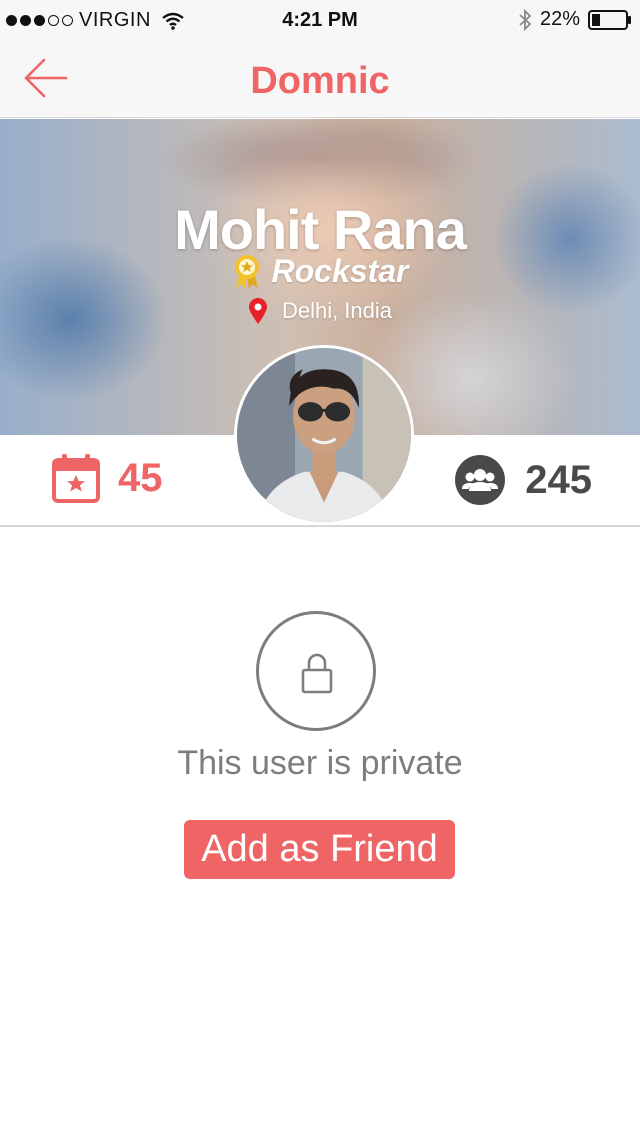 The width and height of the screenshot is (640, 1136). What do you see at coordinates (337, 310) in the screenshot?
I see `profile-location: Delhi, India` at bounding box center [337, 310].